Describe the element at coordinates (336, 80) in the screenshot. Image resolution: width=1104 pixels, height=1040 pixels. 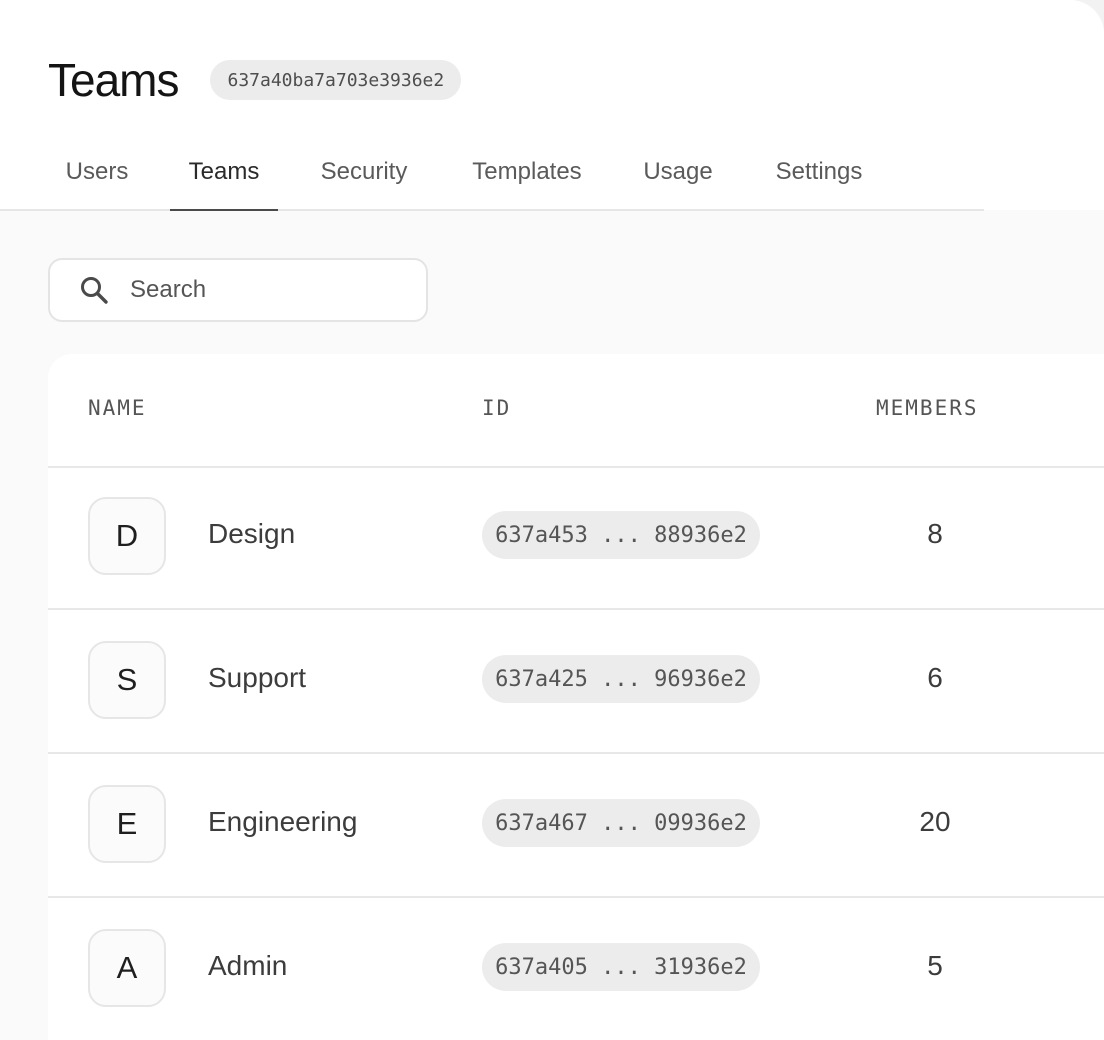
I see `organization-id-badge: 637a40ba7a703e3936e2` at that location.